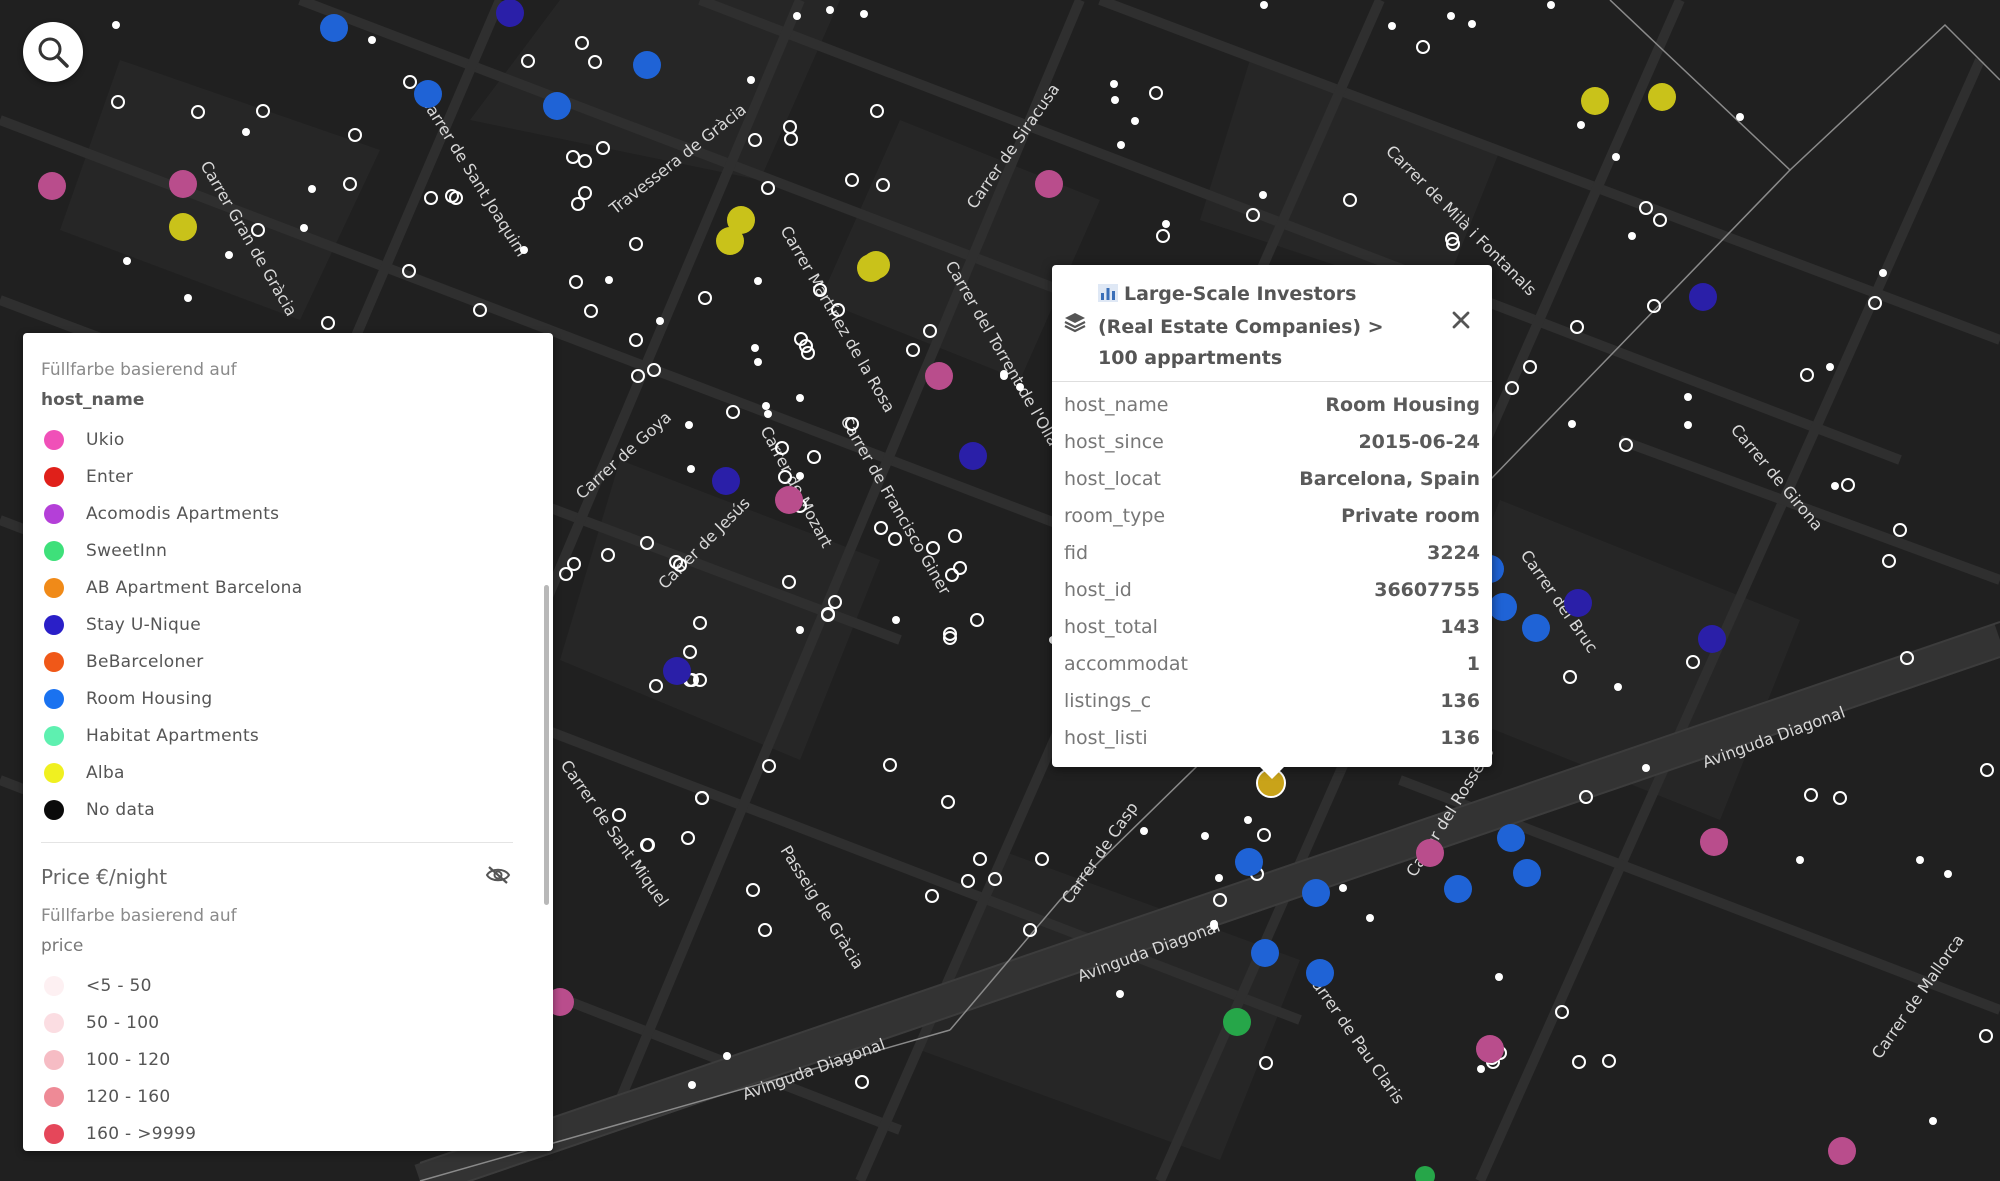 This screenshot has height=1181, width=2000. Describe the element at coordinates (280, 772) in the screenshot. I see `legend-item: Alba` at that location.